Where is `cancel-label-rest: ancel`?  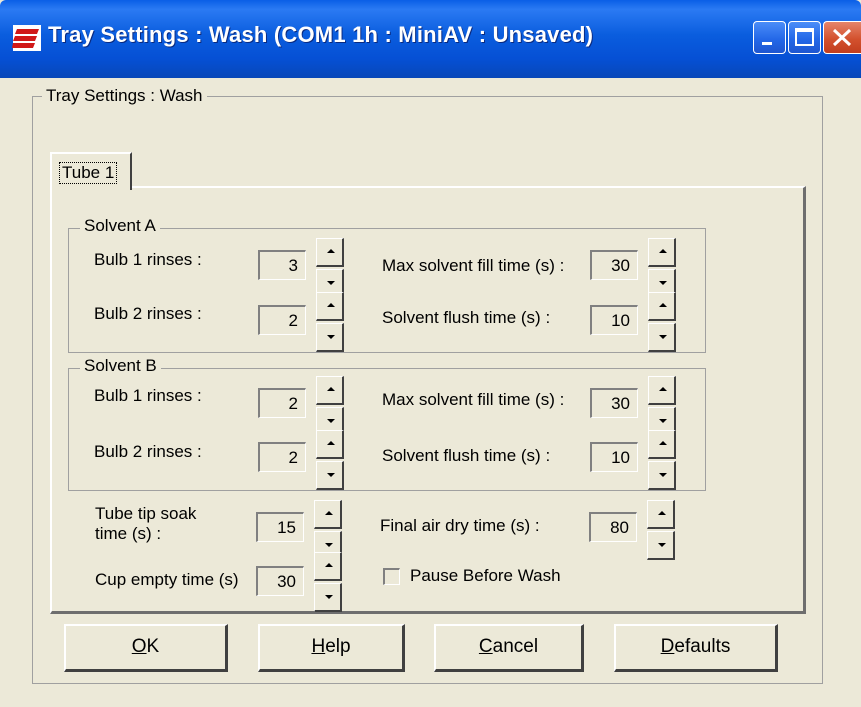 cancel-label-rest: ancel is located at coordinates (515, 646).